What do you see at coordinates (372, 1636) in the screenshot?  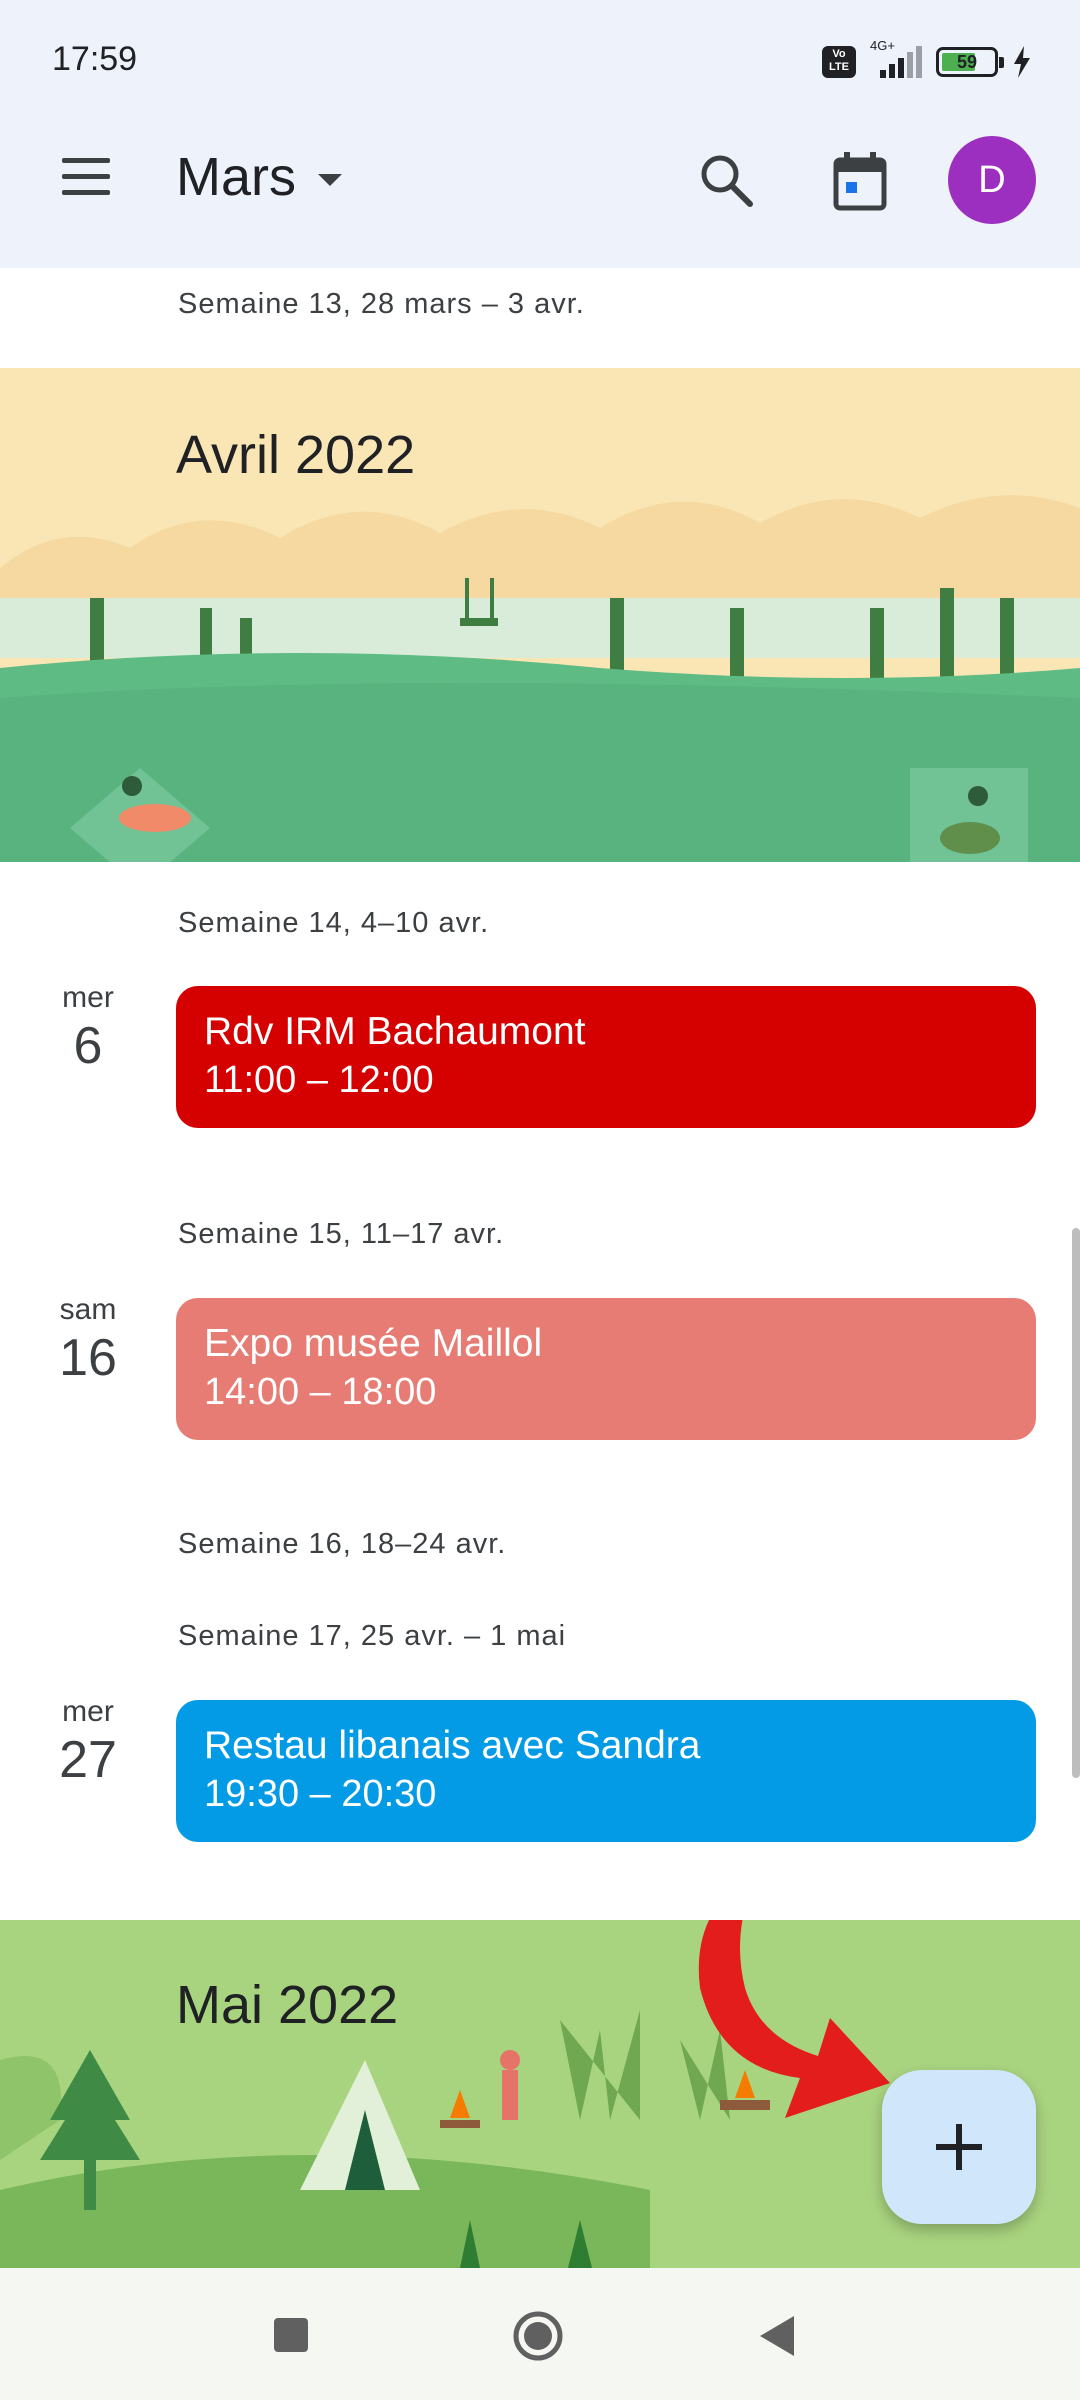 I see `week-header: Semaine 17, 25 avr. – 1 mai` at bounding box center [372, 1636].